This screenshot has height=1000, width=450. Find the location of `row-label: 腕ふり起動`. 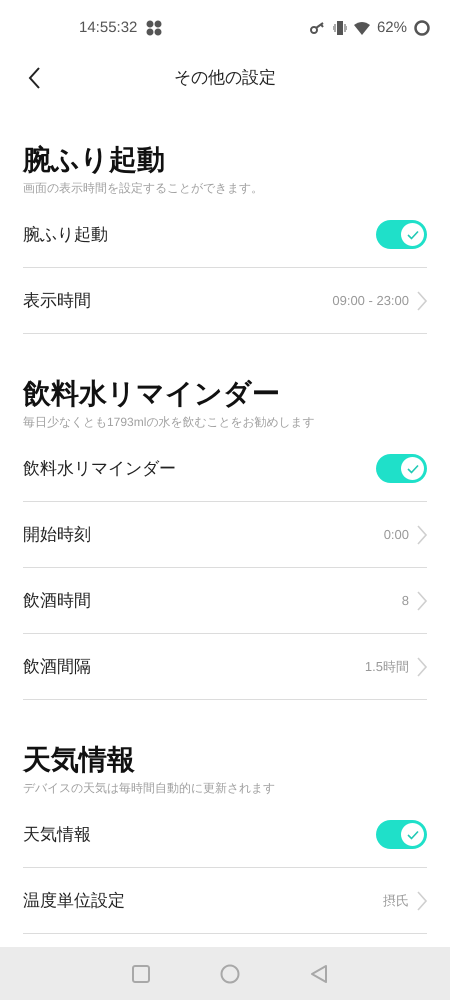

row-label: 腕ふり起動 is located at coordinates (65, 235).